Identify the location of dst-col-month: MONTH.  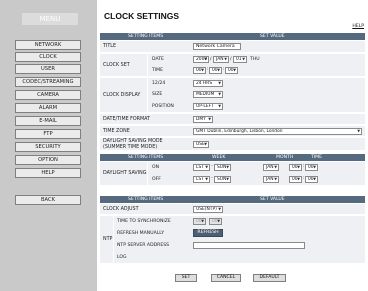
(285, 157).